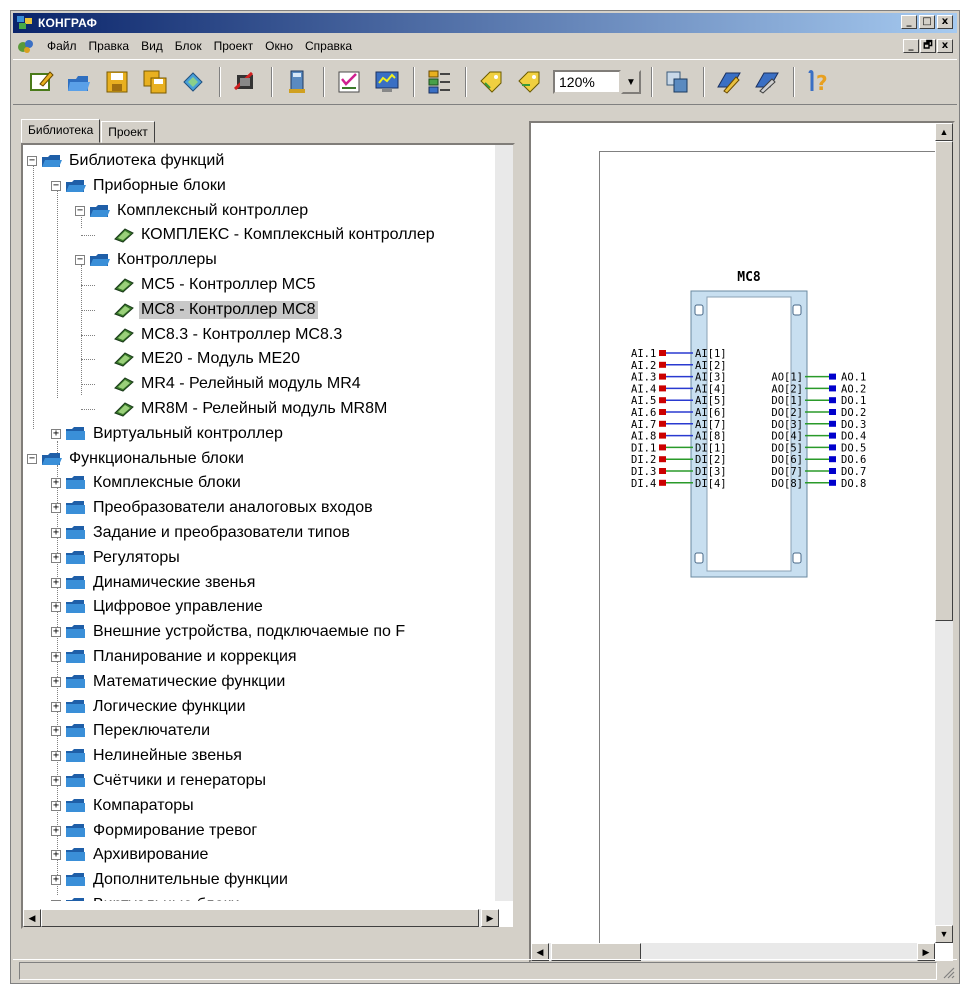 The width and height of the screenshot is (962, 986). Describe the element at coordinates (200, 359) in the screenshot. I see `tree-leaf-item: ME20 - Модуль ME20` at that location.